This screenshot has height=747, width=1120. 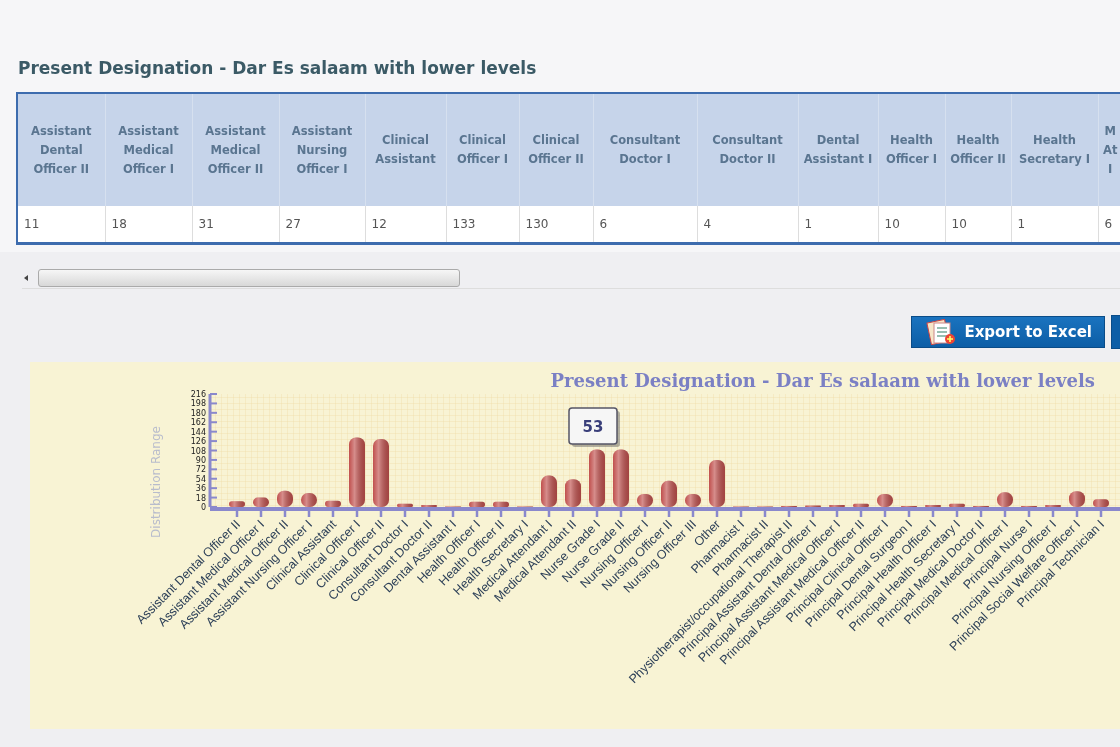 What do you see at coordinates (198, 394) in the screenshot?
I see `y-tick-label: 216` at bounding box center [198, 394].